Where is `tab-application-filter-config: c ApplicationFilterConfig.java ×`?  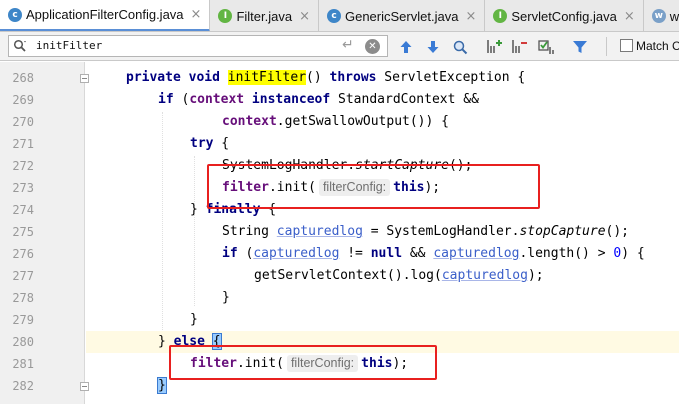 tab-application-filter-config: c ApplicationFilterConfig.java × is located at coordinates (105, 15).